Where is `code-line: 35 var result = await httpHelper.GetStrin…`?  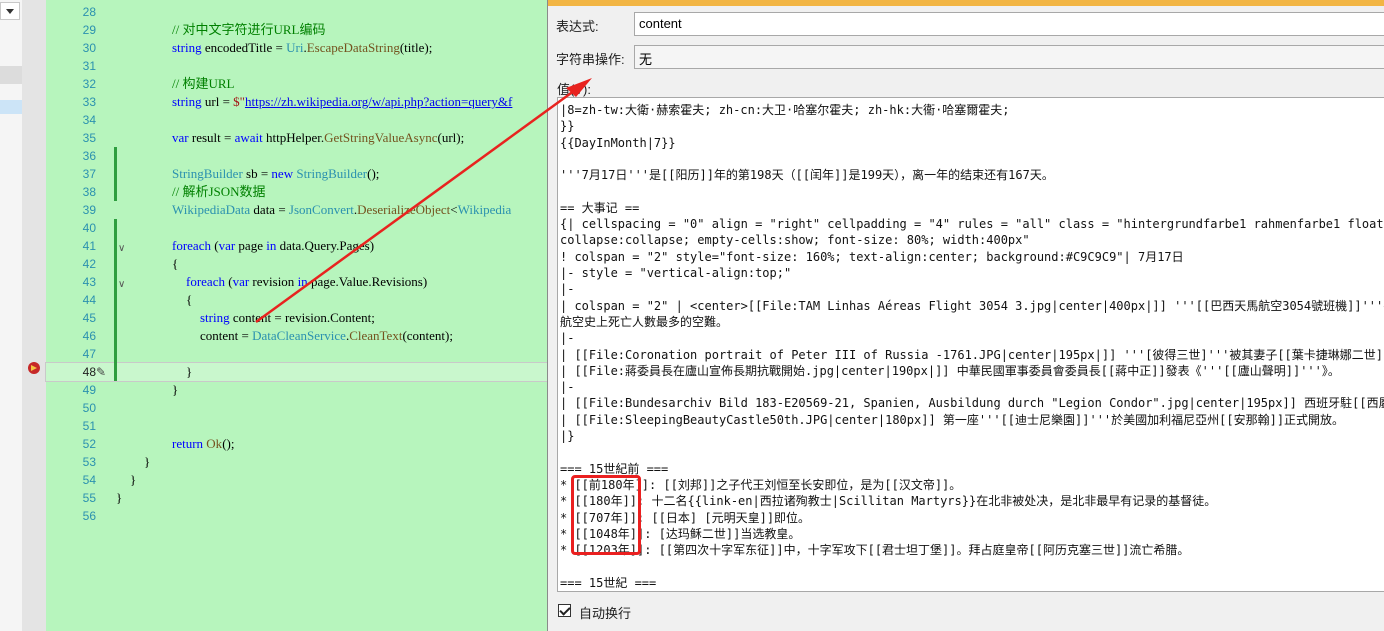
code-line: 35 var result = await httpHelper.GetStrin… is located at coordinates (298, 138).